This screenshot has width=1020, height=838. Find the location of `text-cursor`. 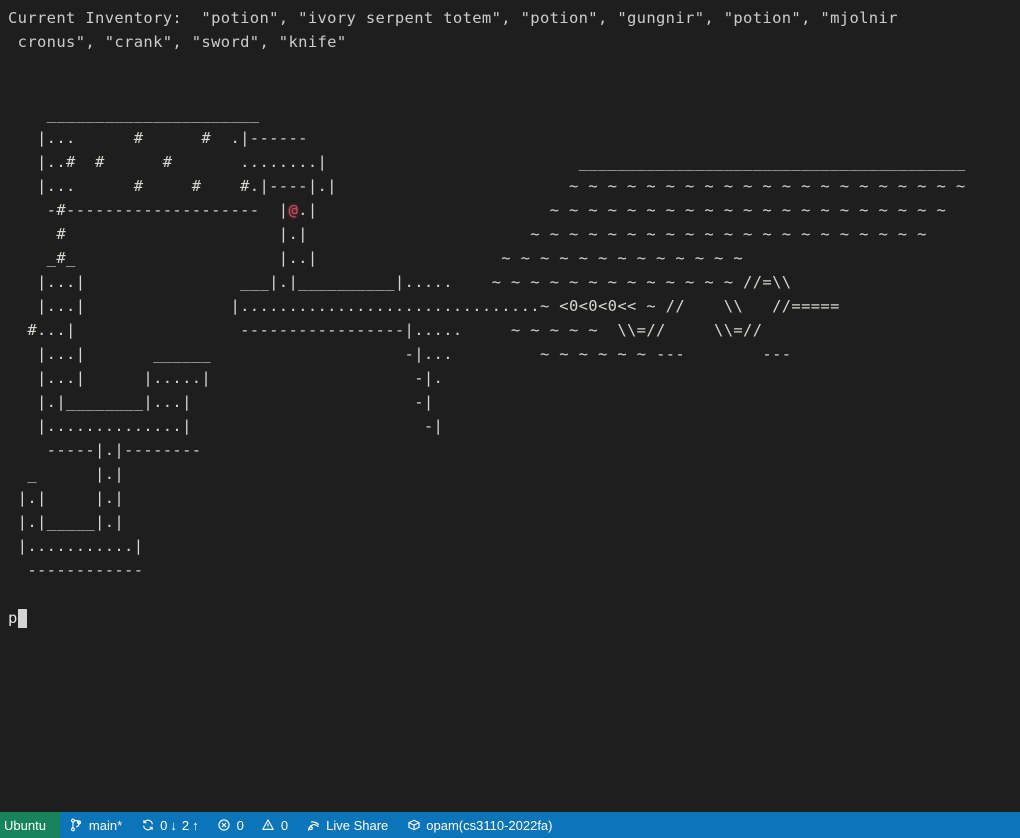

text-cursor is located at coordinates (22, 618).